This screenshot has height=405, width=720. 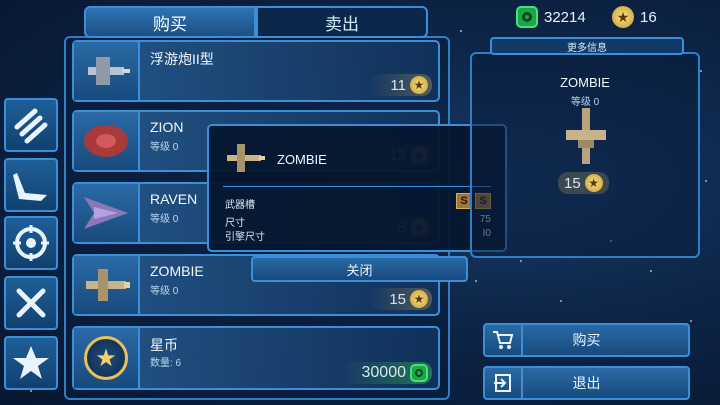 What do you see at coordinates (648, 17) in the screenshot?
I see `star-count: 16` at bounding box center [648, 17].